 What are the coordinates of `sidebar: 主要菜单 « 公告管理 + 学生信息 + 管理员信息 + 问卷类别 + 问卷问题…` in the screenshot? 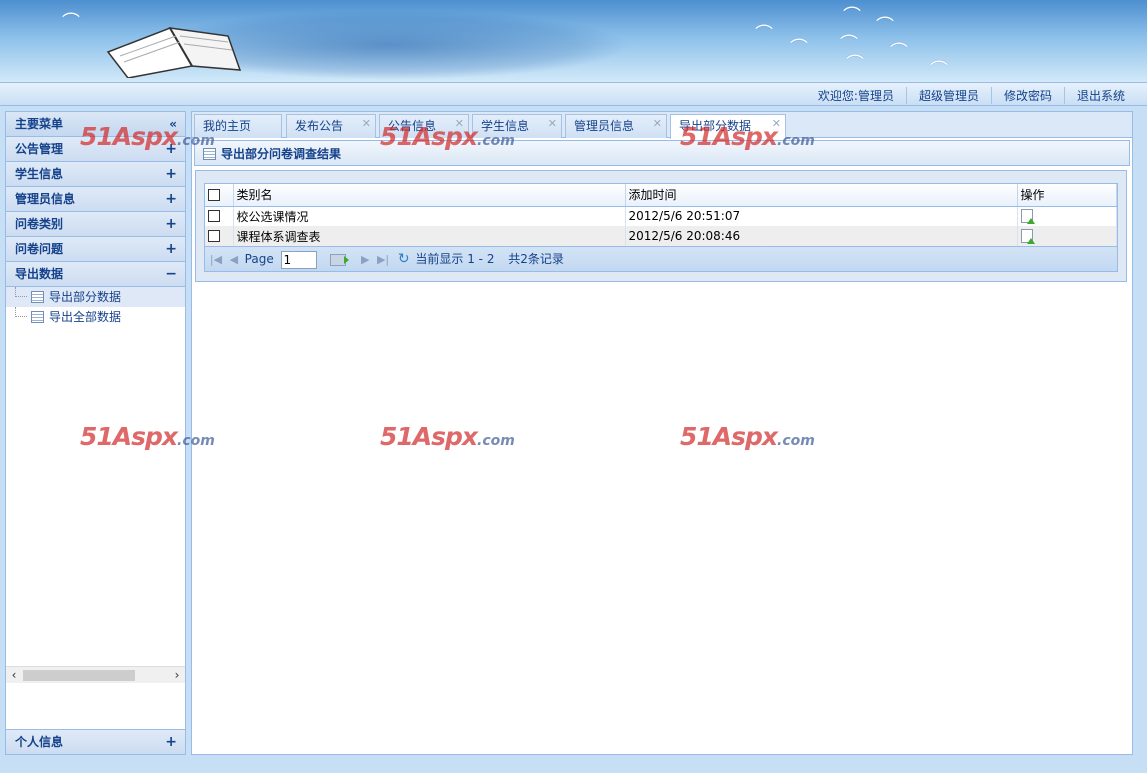 It's located at (95, 433).